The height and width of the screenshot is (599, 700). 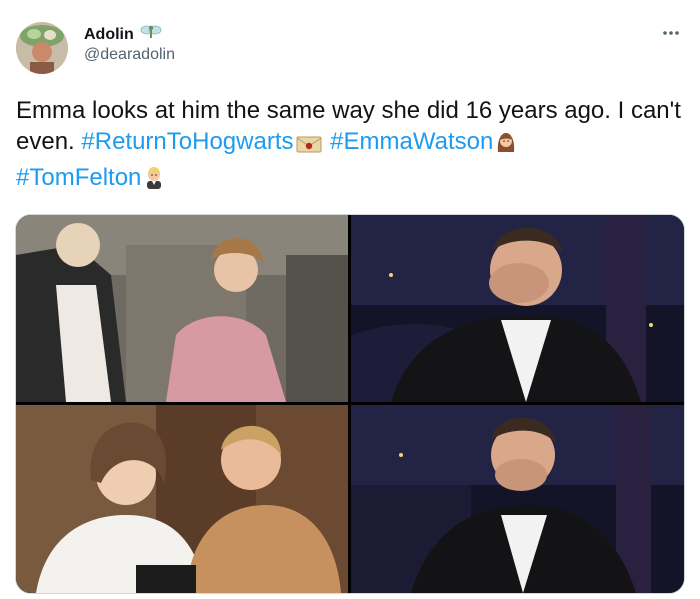 I want to click on blond-person-icon, so click(x=154, y=181).